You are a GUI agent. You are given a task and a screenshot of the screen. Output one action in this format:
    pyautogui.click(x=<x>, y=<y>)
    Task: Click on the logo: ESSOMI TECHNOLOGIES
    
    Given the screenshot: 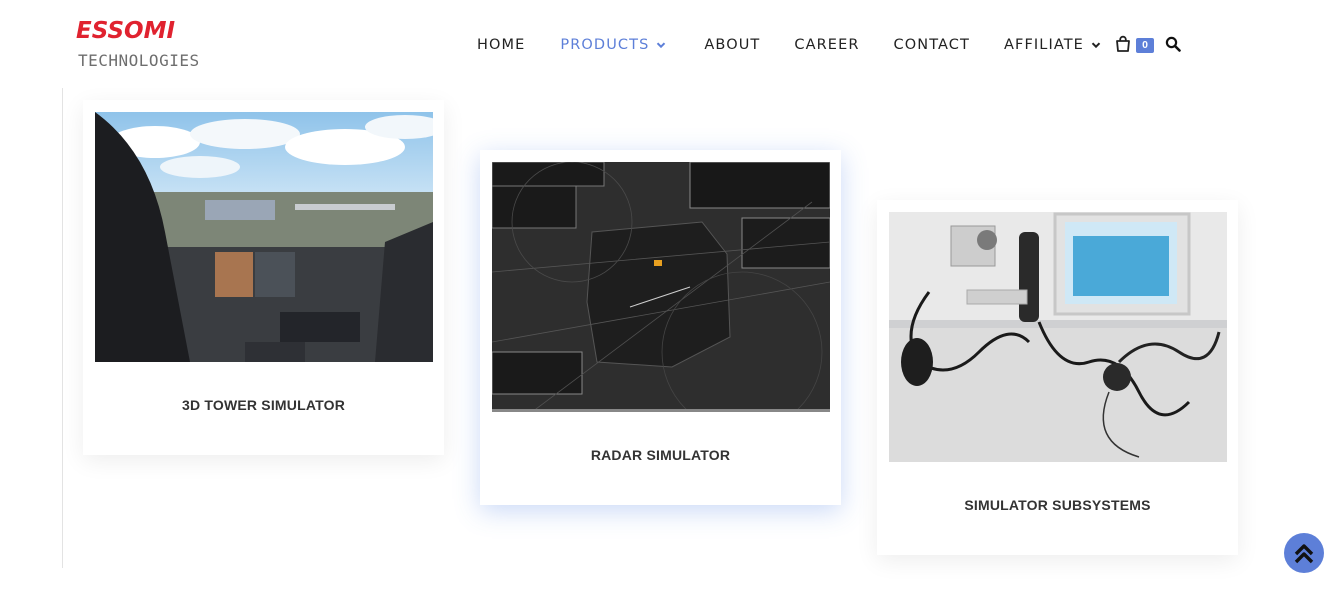 What is the action you would take?
    pyautogui.click(x=141, y=46)
    